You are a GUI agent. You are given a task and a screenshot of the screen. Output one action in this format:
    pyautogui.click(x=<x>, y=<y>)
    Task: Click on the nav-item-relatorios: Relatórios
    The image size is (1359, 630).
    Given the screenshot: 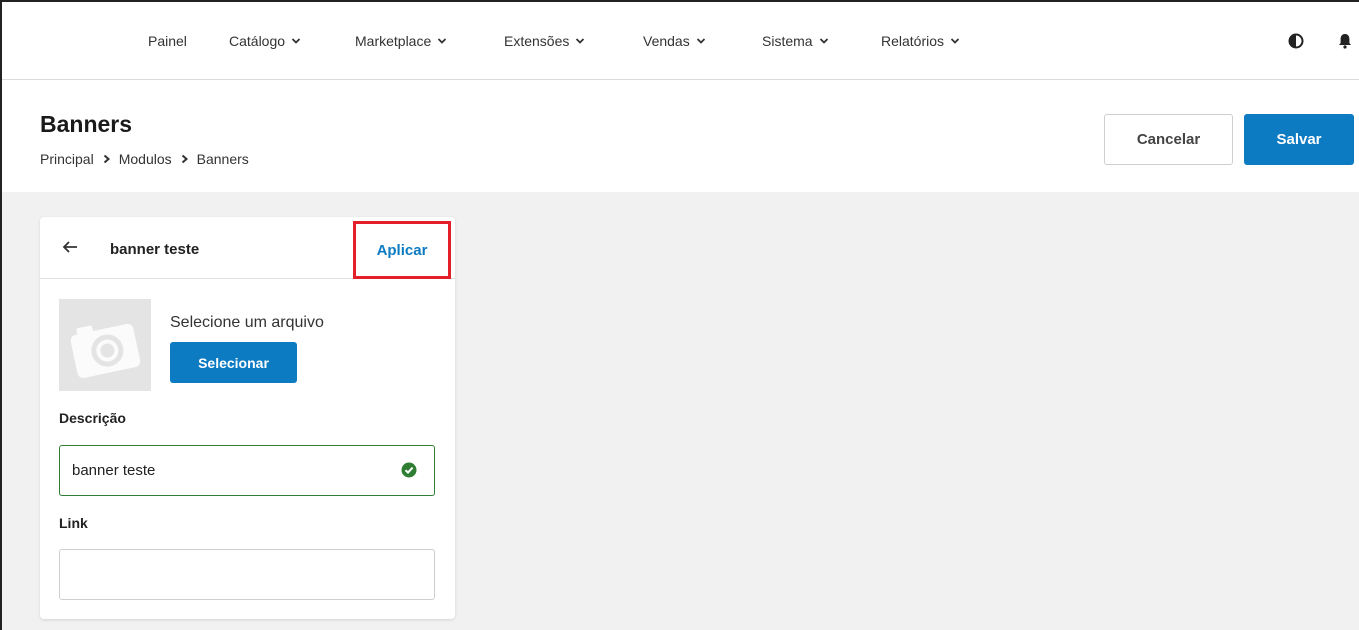 What is the action you would take?
    pyautogui.click(x=920, y=41)
    